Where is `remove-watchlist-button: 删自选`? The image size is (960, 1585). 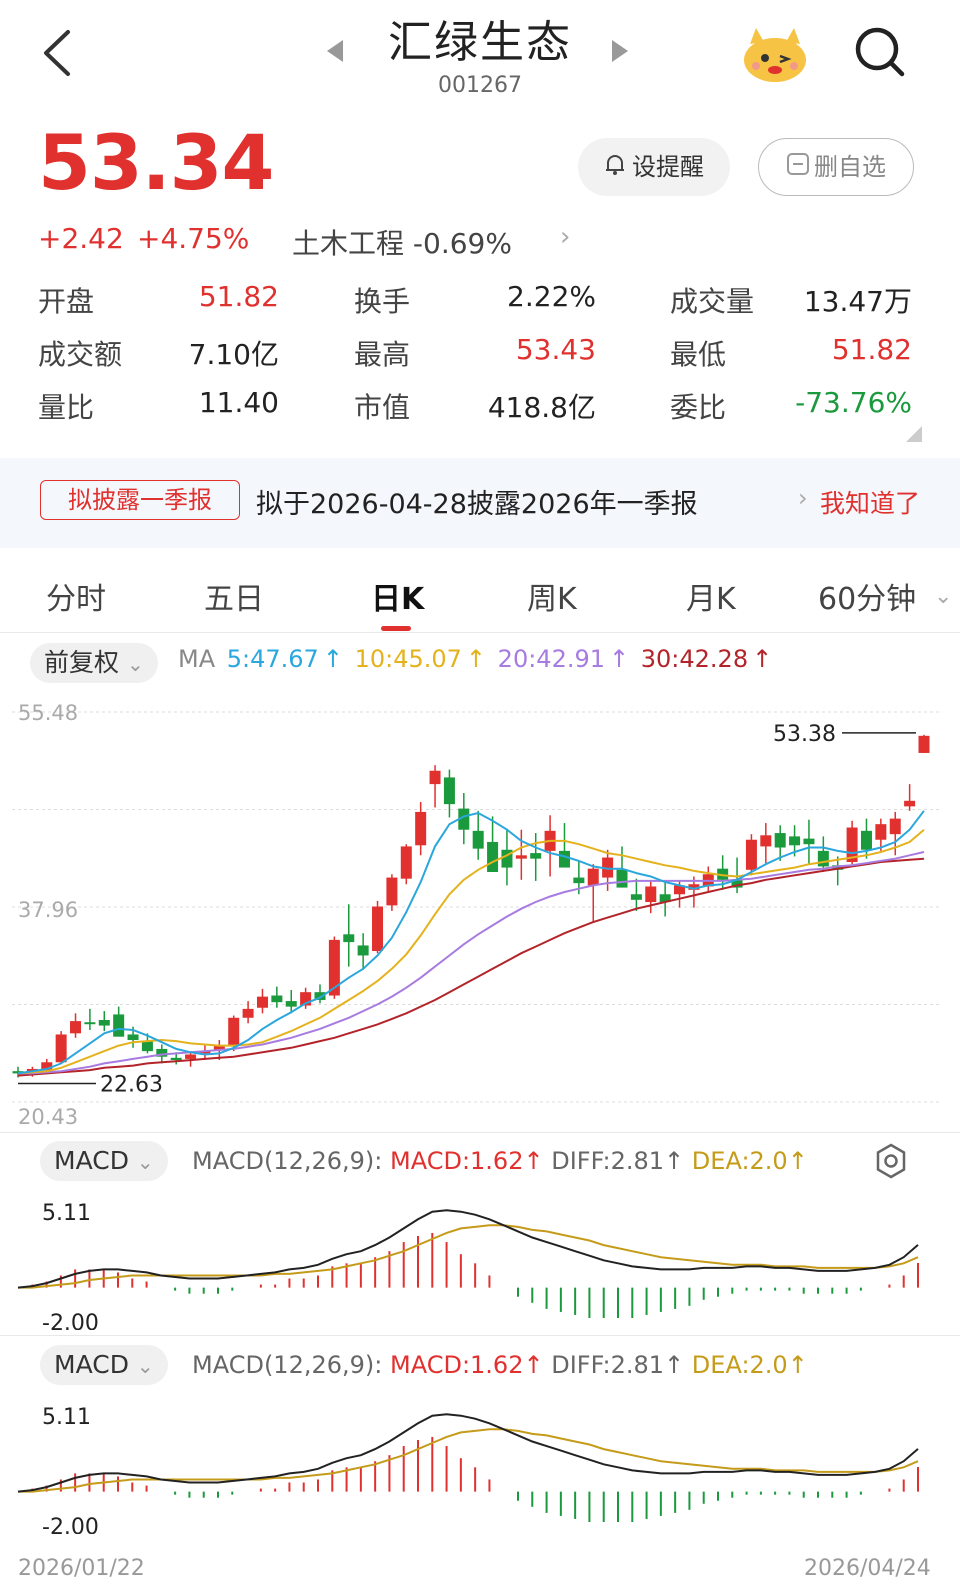
remove-watchlist-button: 删自选 is located at coordinates (836, 167).